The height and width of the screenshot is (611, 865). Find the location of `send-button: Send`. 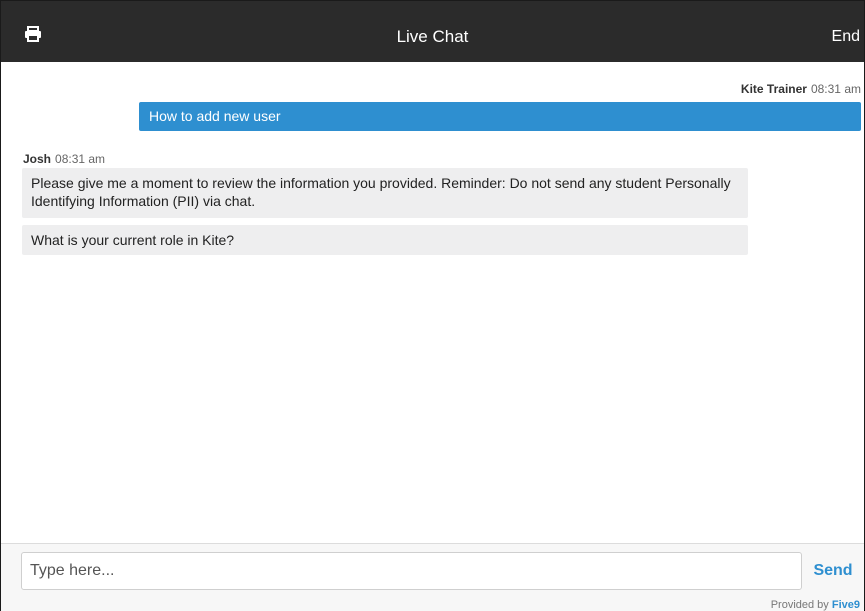

send-button: Send is located at coordinates (833, 571).